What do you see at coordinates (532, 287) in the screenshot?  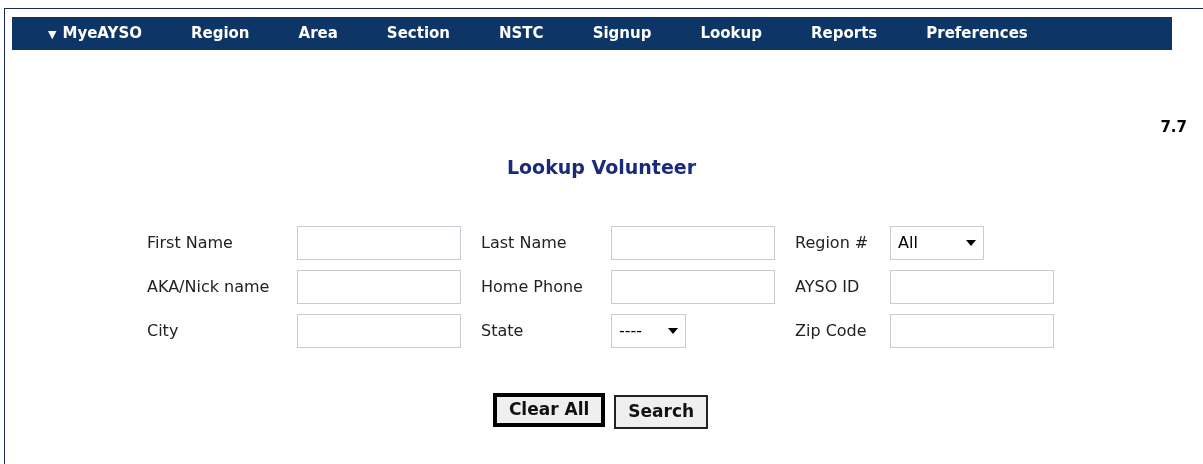 I see `field-label: Home Phone` at bounding box center [532, 287].